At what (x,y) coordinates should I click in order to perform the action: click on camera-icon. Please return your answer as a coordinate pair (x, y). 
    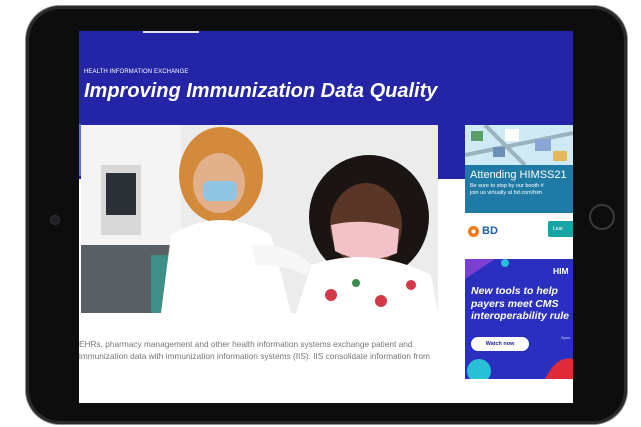
    Looking at the image, I should click on (55, 220).